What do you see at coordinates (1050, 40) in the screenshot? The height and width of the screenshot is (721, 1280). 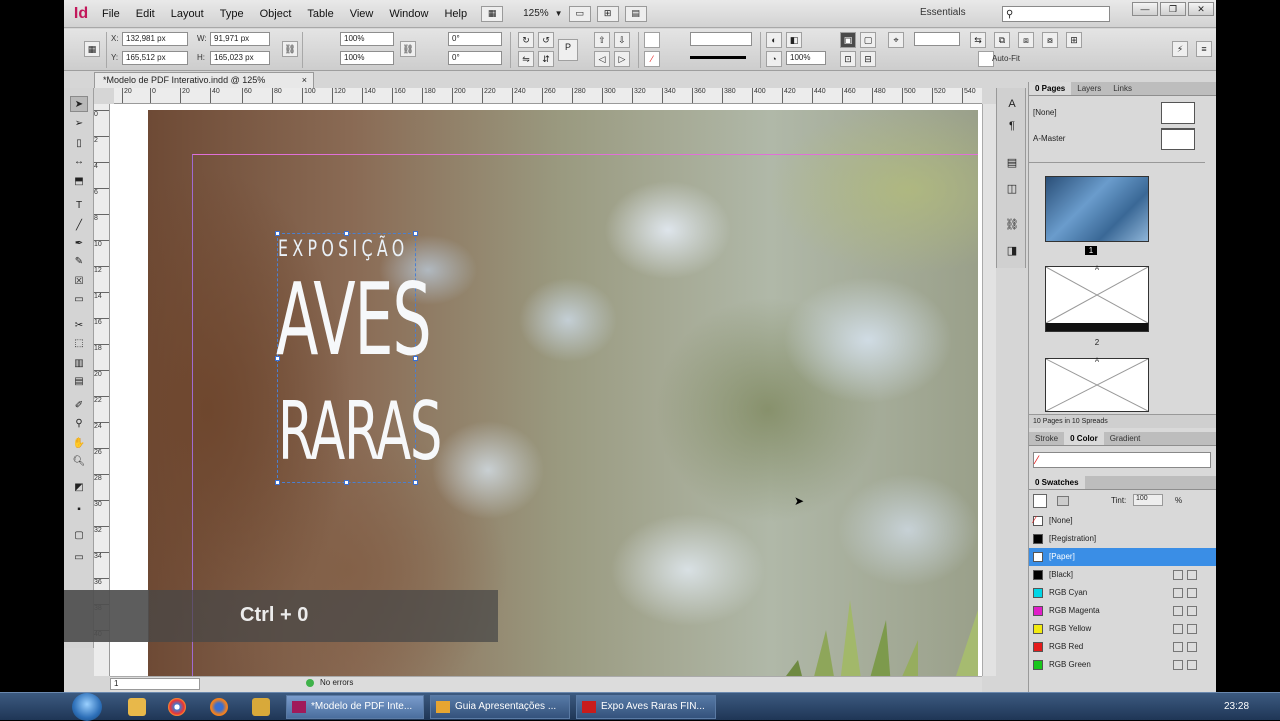 I see `fill-frame-icon: ⧇` at bounding box center [1050, 40].